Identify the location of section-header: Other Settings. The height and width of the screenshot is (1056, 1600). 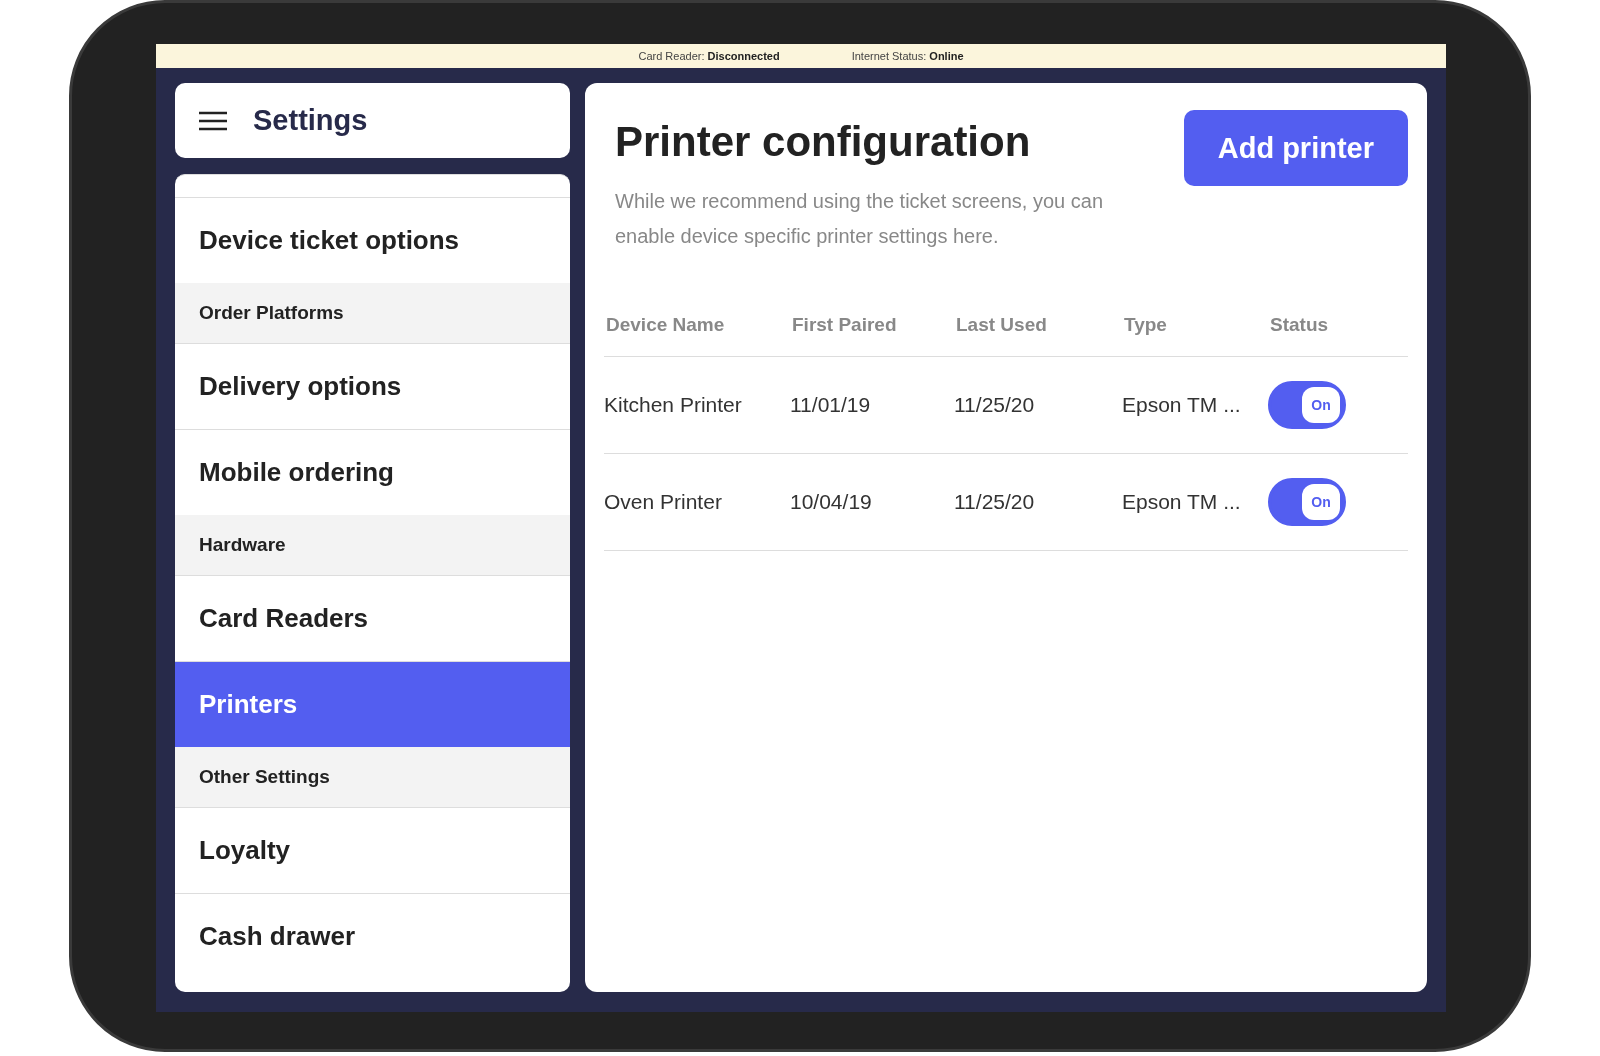
(372, 777).